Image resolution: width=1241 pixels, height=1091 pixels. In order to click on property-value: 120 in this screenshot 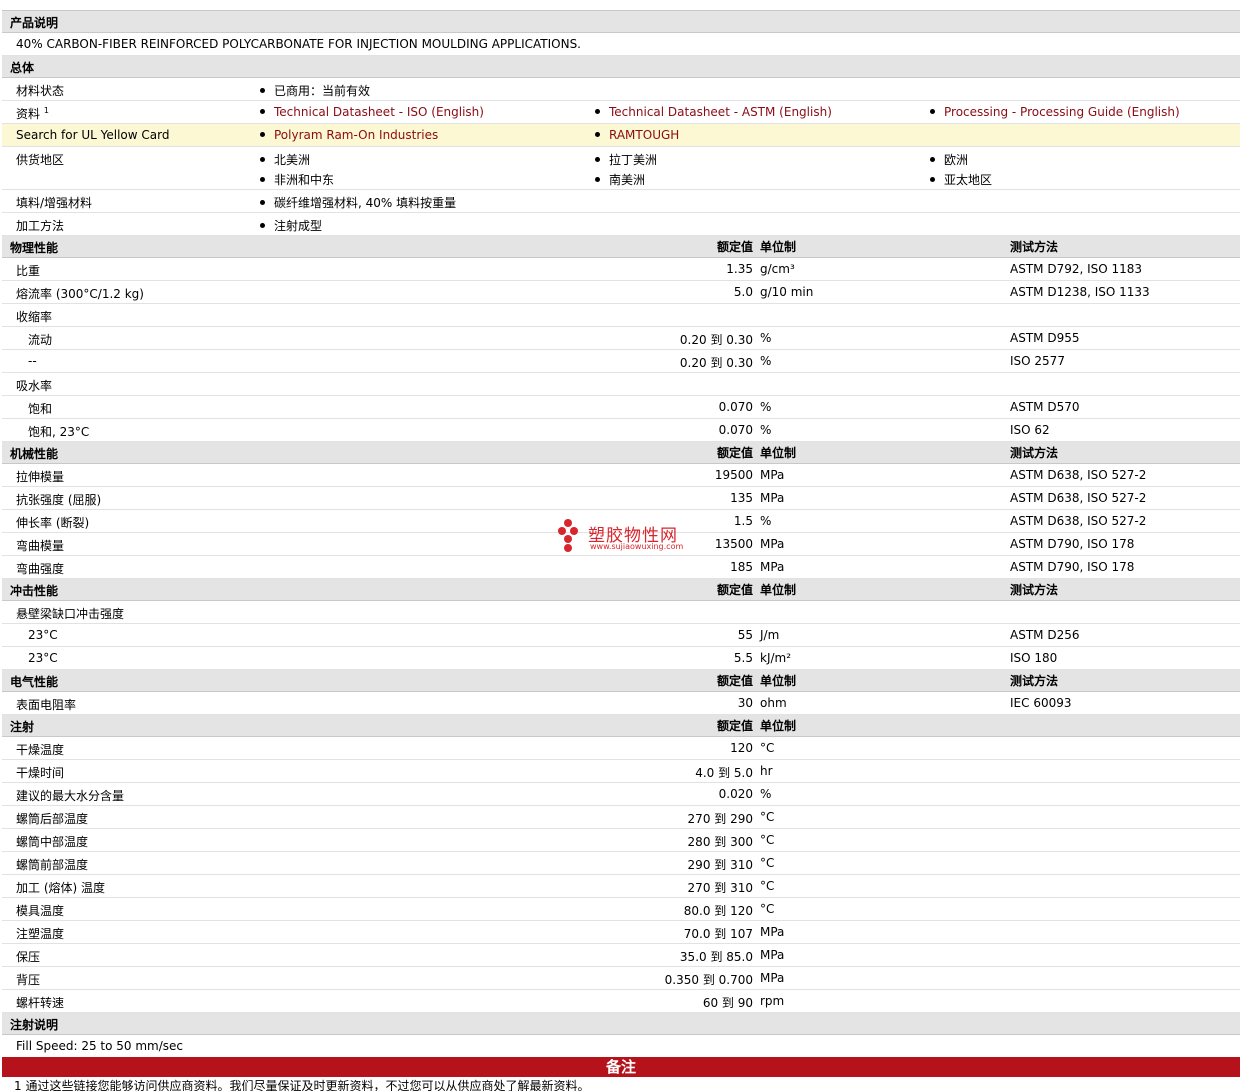, I will do `click(741, 748)`.